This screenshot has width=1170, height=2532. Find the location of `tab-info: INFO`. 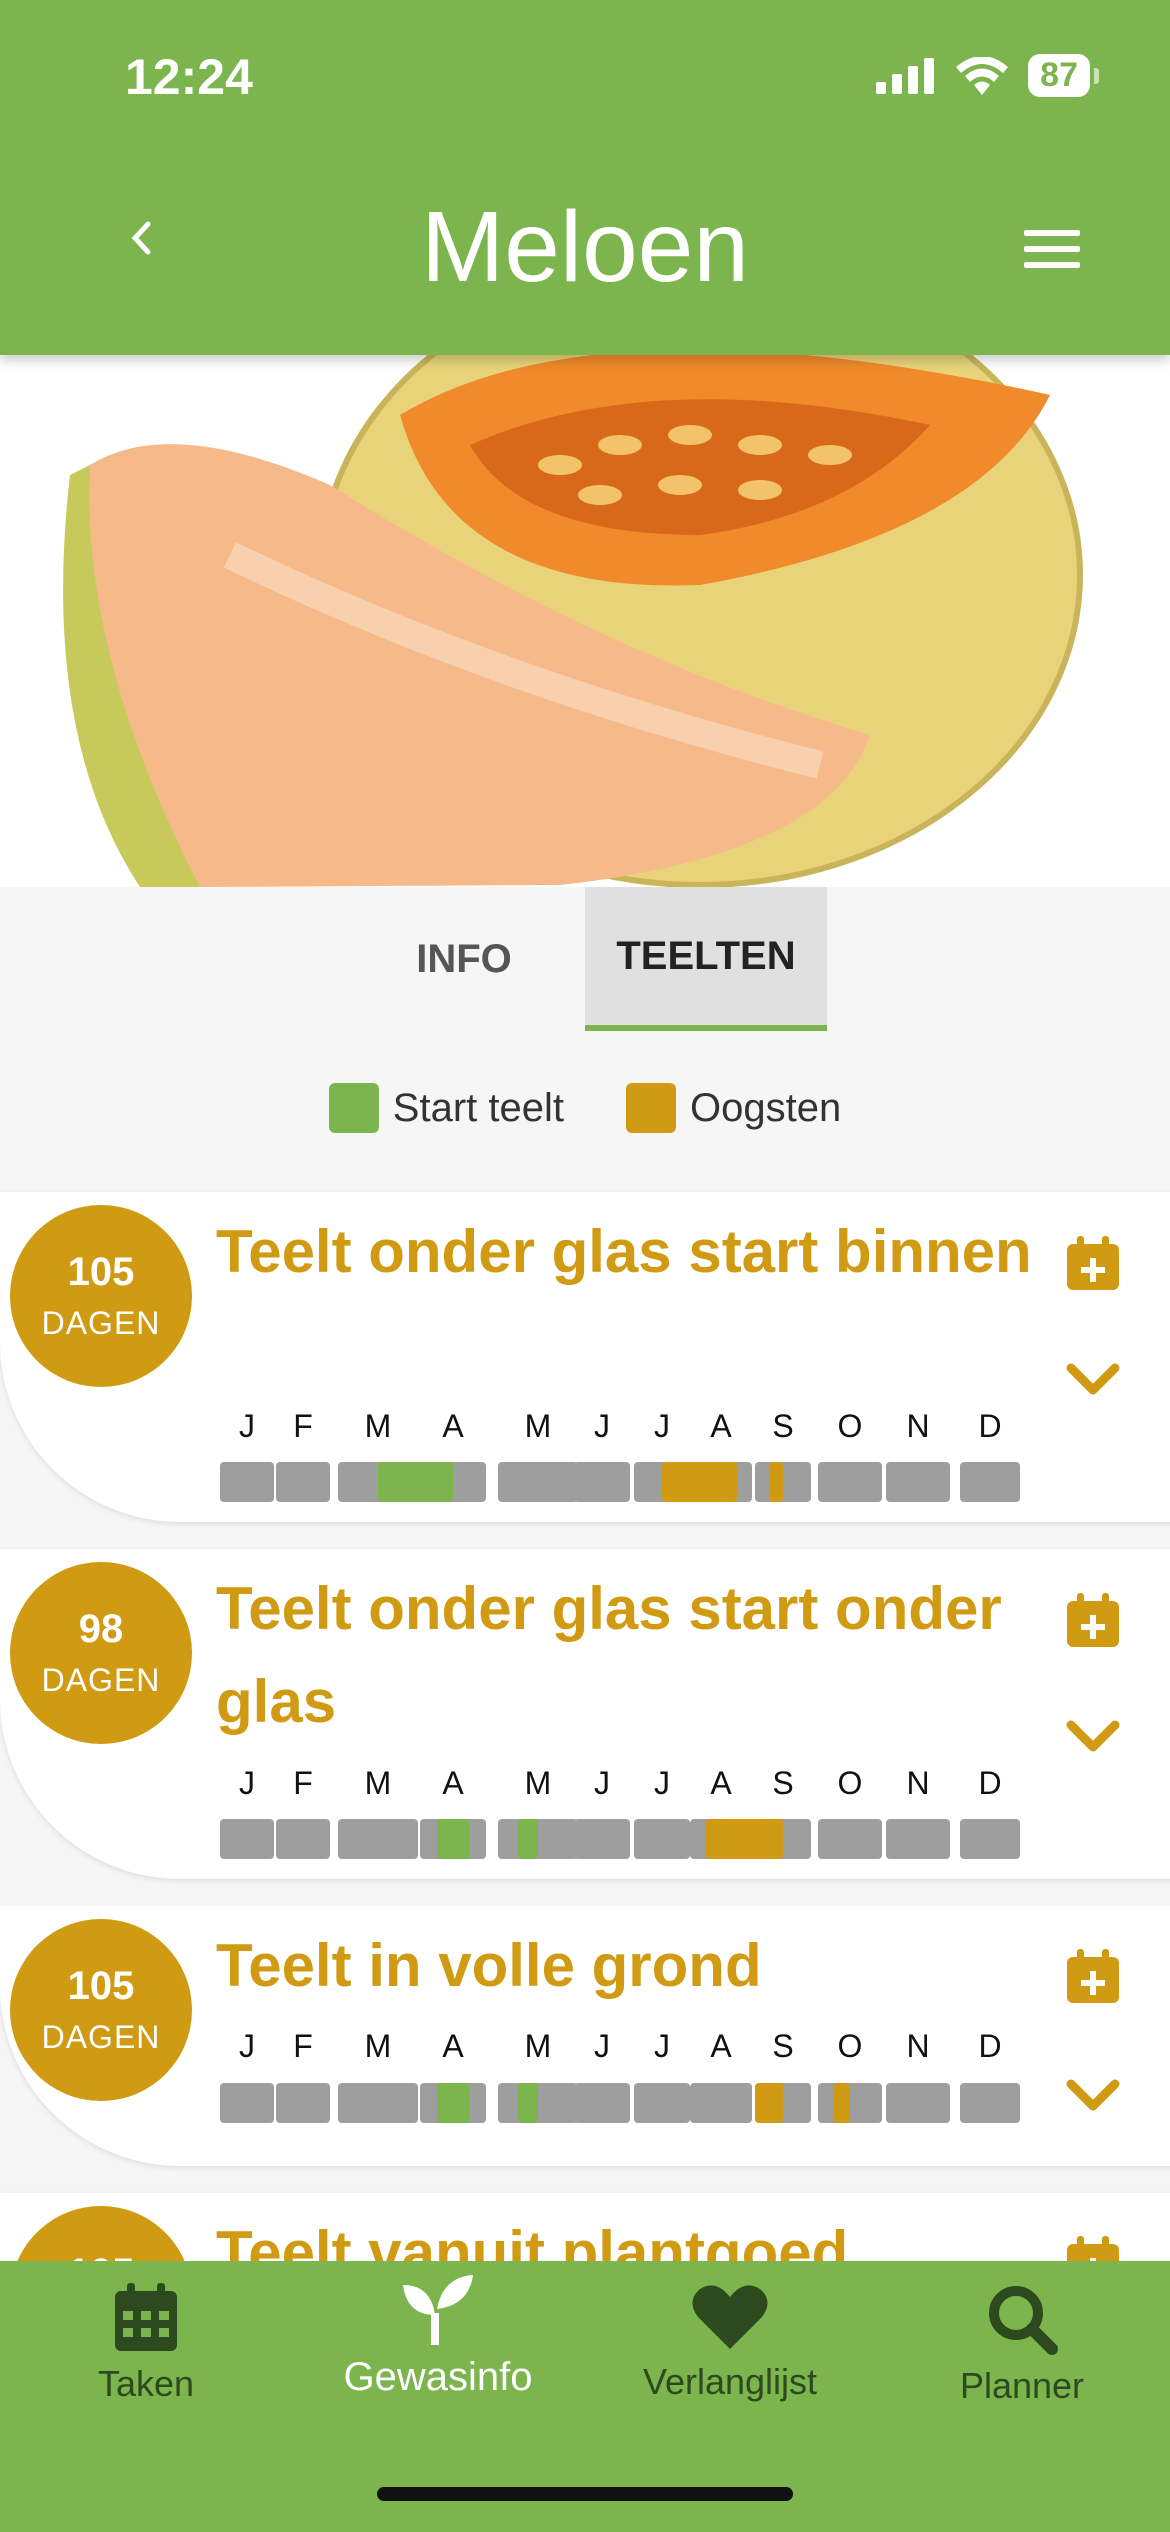

tab-info: INFO is located at coordinates (464, 959).